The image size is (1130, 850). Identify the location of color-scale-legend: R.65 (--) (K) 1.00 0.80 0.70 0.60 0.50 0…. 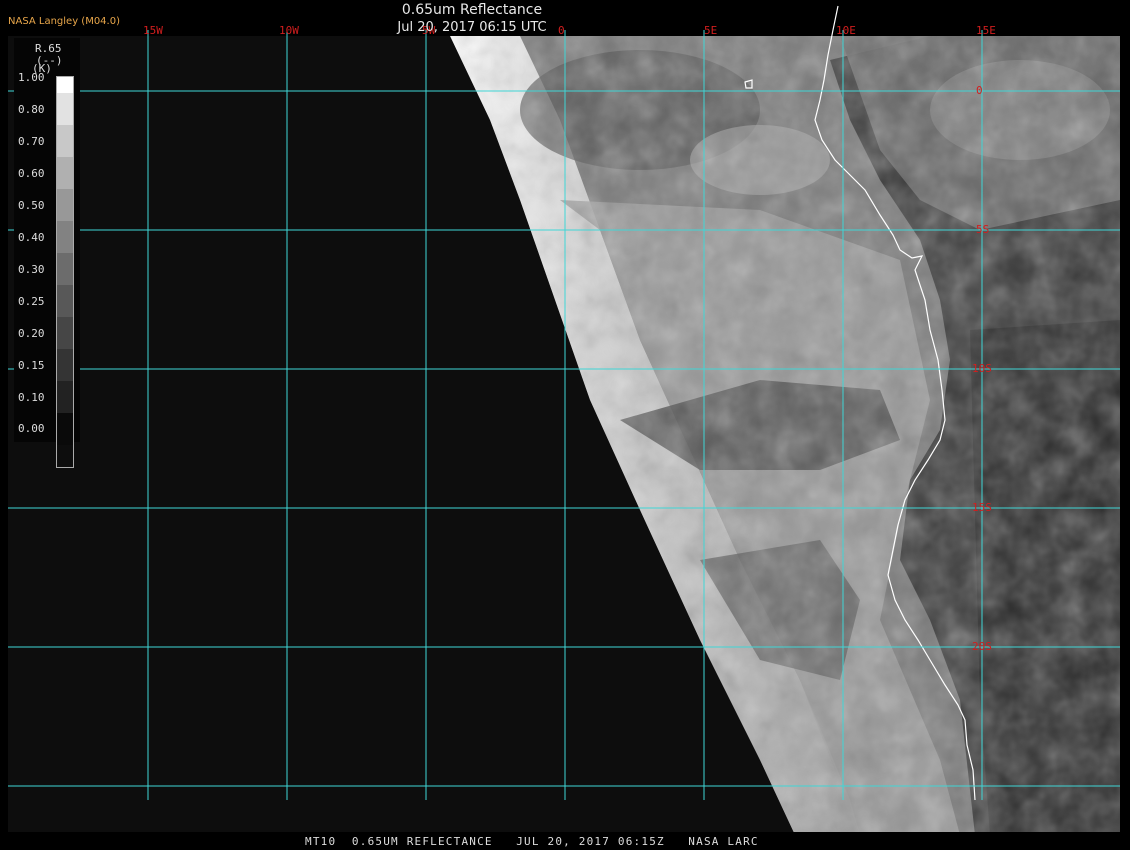
(47, 253).